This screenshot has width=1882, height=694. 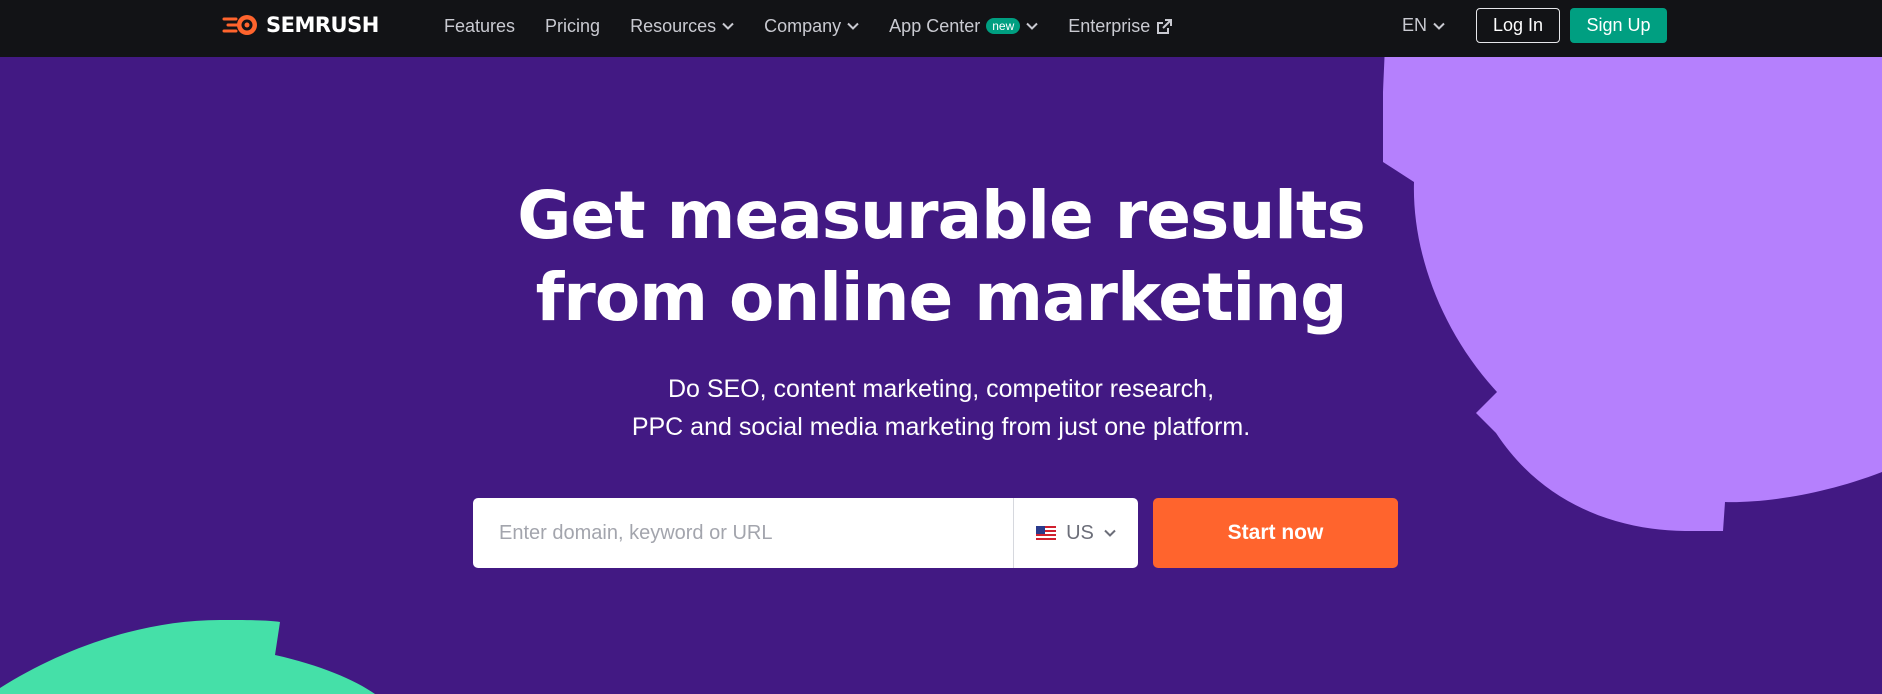 What do you see at coordinates (743, 533) in the screenshot?
I see `domain-search-input` at bounding box center [743, 533].